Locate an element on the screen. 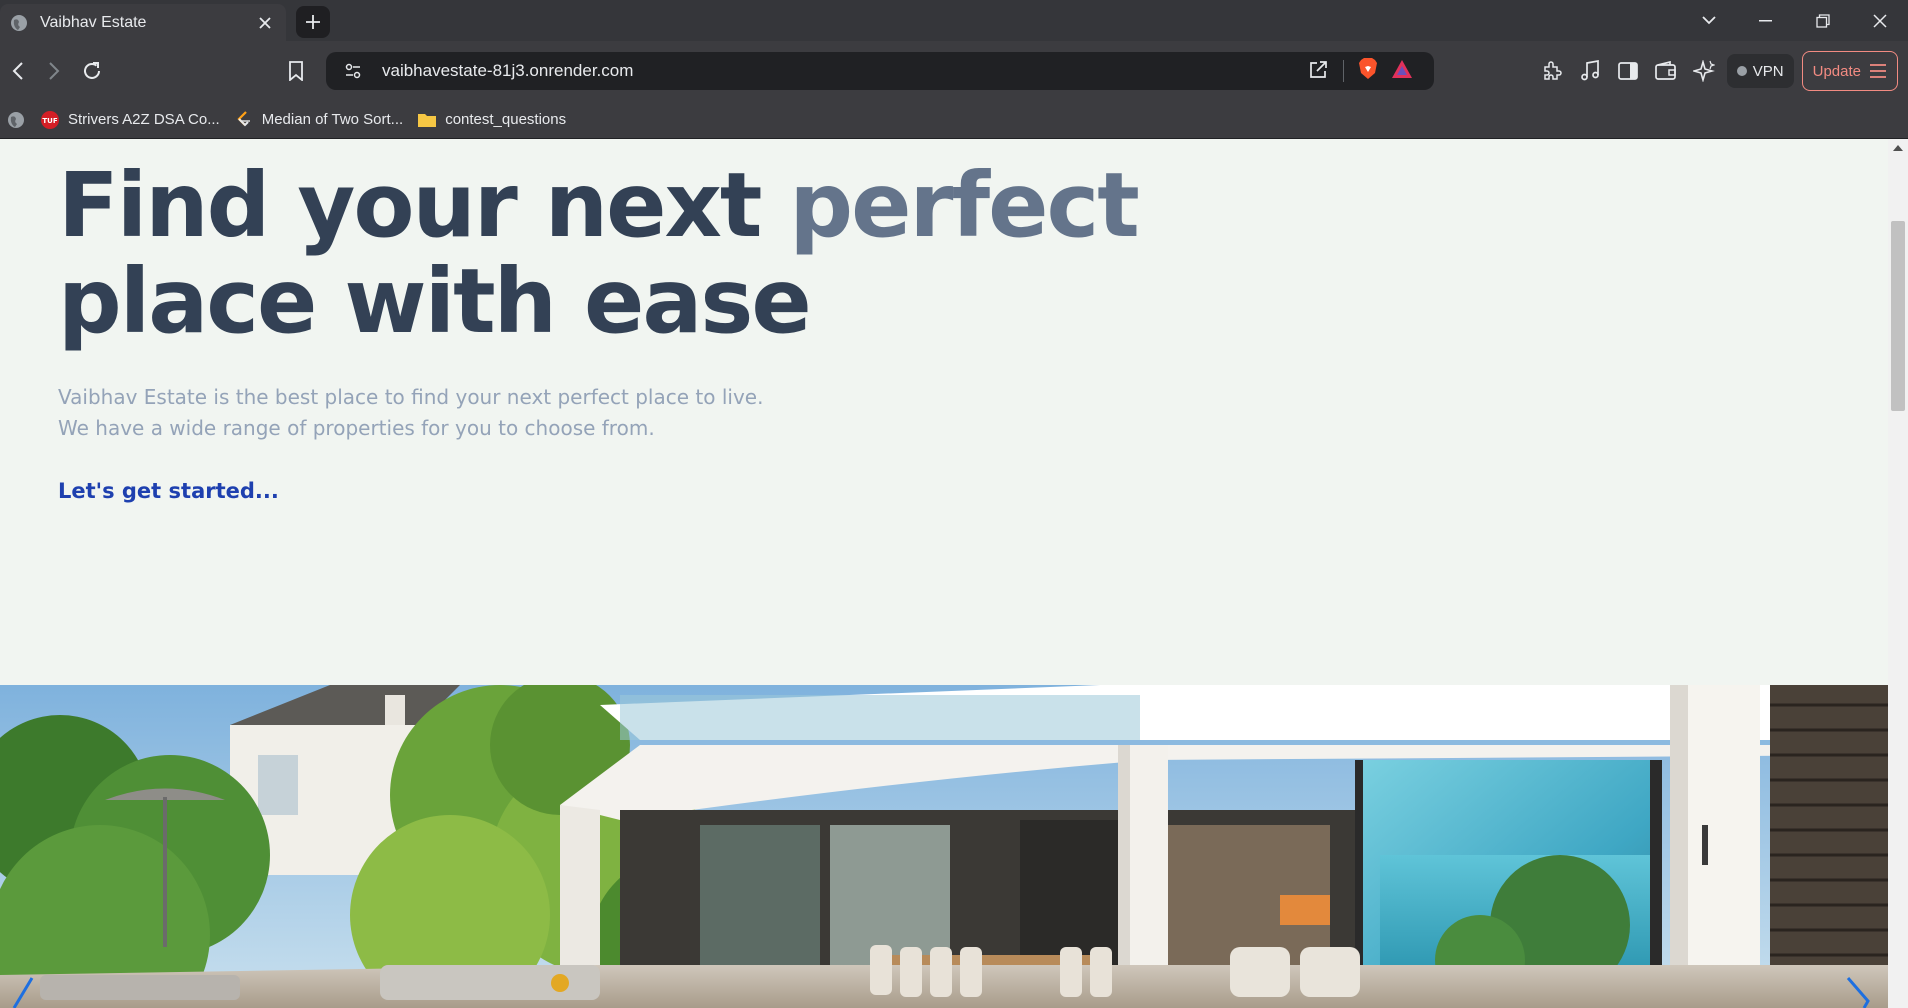 This screenshot has height=1008, width=1908. bookmark-button is located at coordinates (296, 71).